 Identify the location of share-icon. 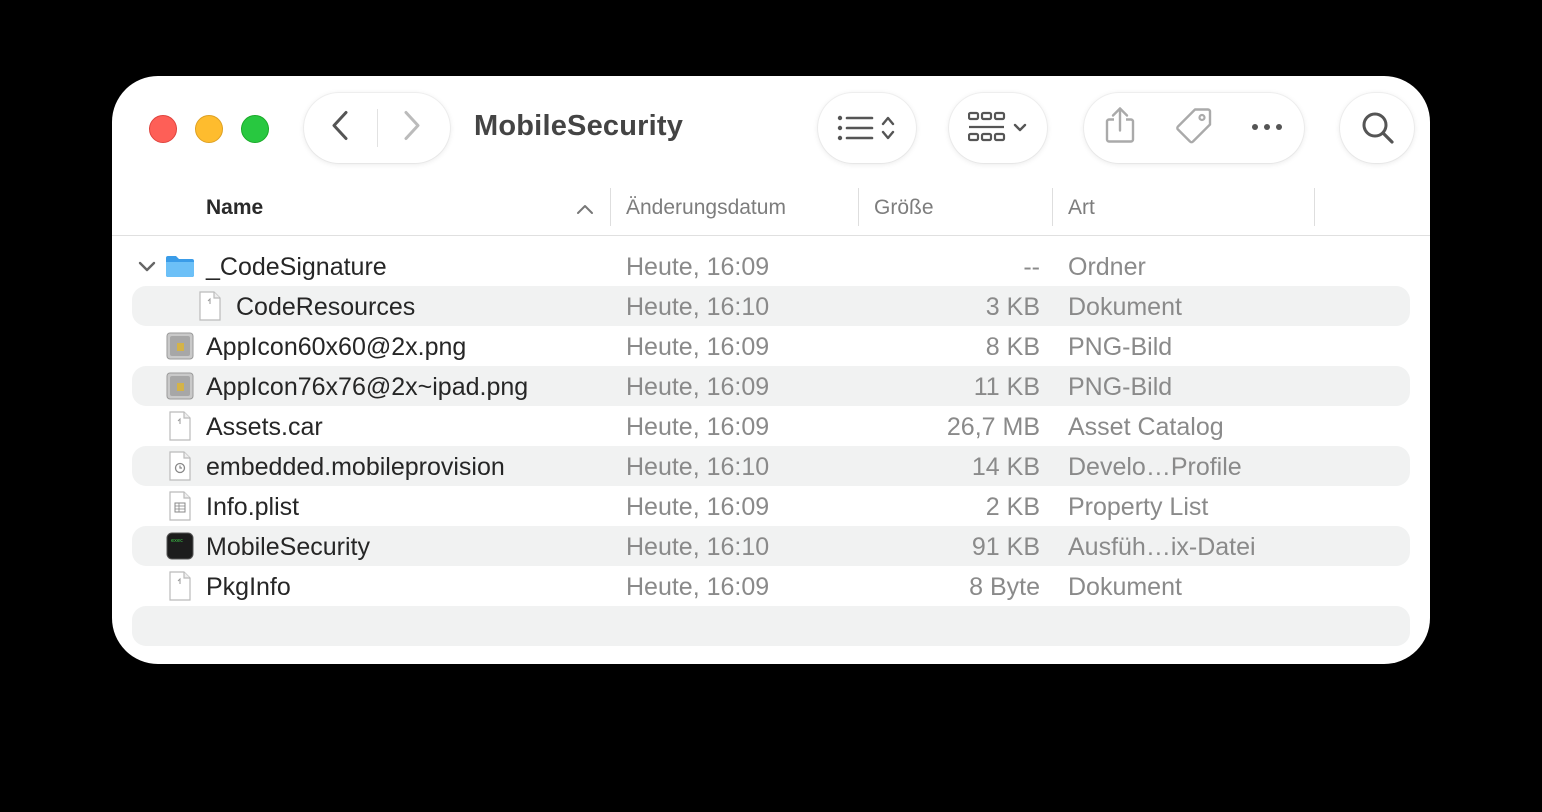
(1120, 128).